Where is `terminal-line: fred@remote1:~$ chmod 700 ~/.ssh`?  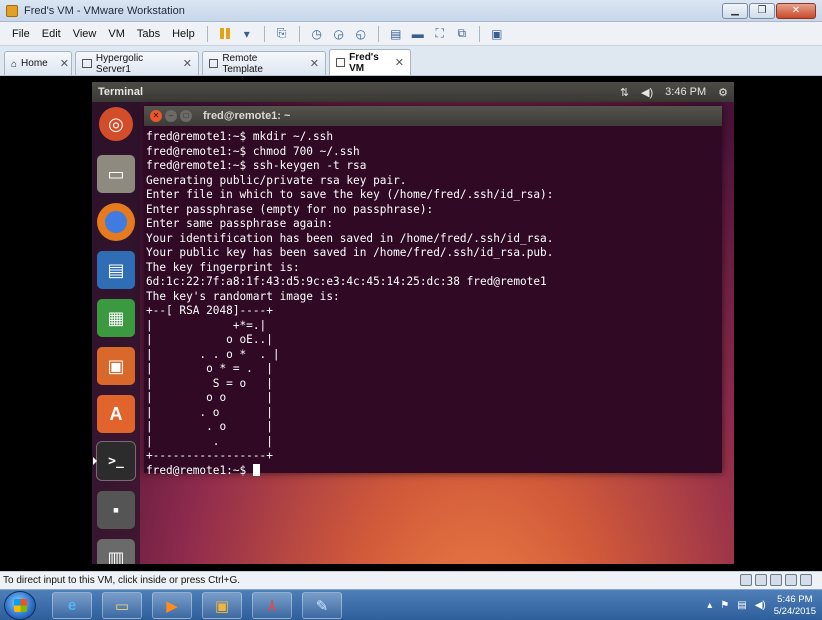
terminal-line: fred@remote1:~$ chmod 700 ~/.ssh is located at coordinates (253, 151).